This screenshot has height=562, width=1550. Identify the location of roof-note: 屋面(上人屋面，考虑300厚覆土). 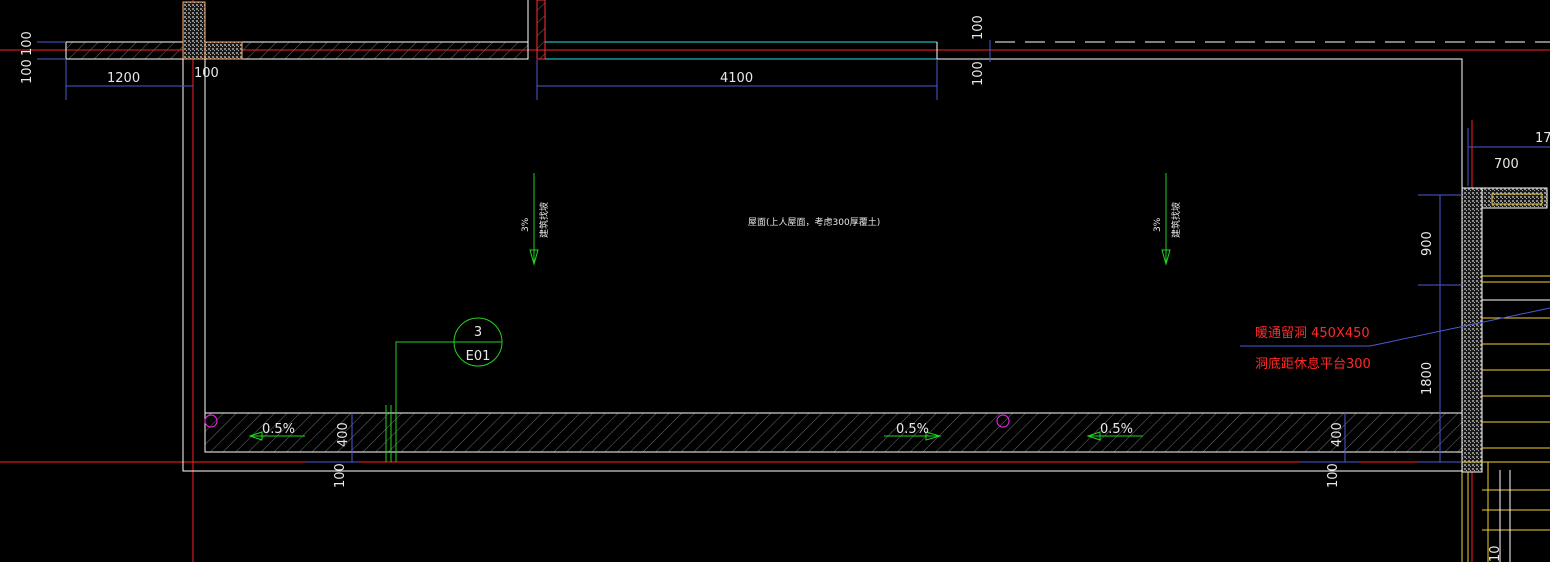
(814, 222).